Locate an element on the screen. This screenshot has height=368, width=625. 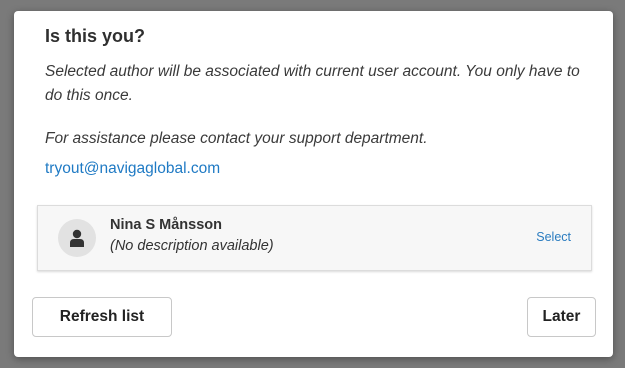
author-description: (No description available) is located at coordinates (192, 246).